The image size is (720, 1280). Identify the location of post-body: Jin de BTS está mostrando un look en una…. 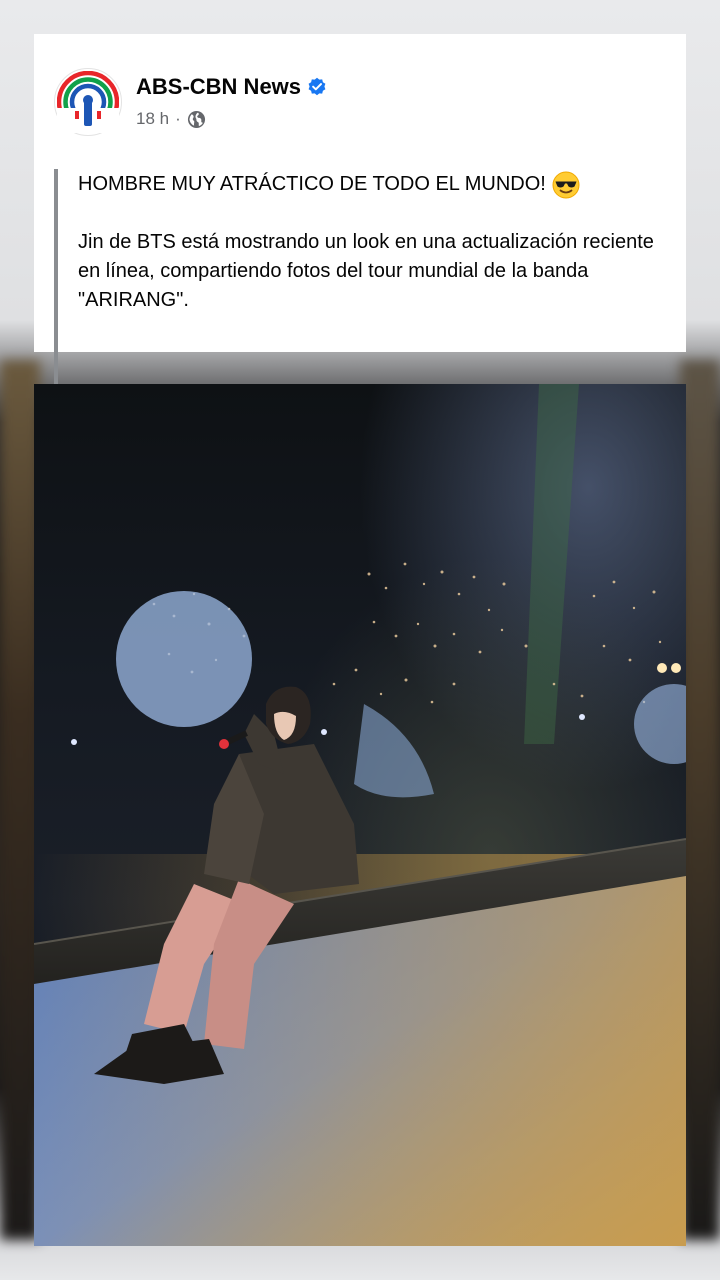
(366, 271).